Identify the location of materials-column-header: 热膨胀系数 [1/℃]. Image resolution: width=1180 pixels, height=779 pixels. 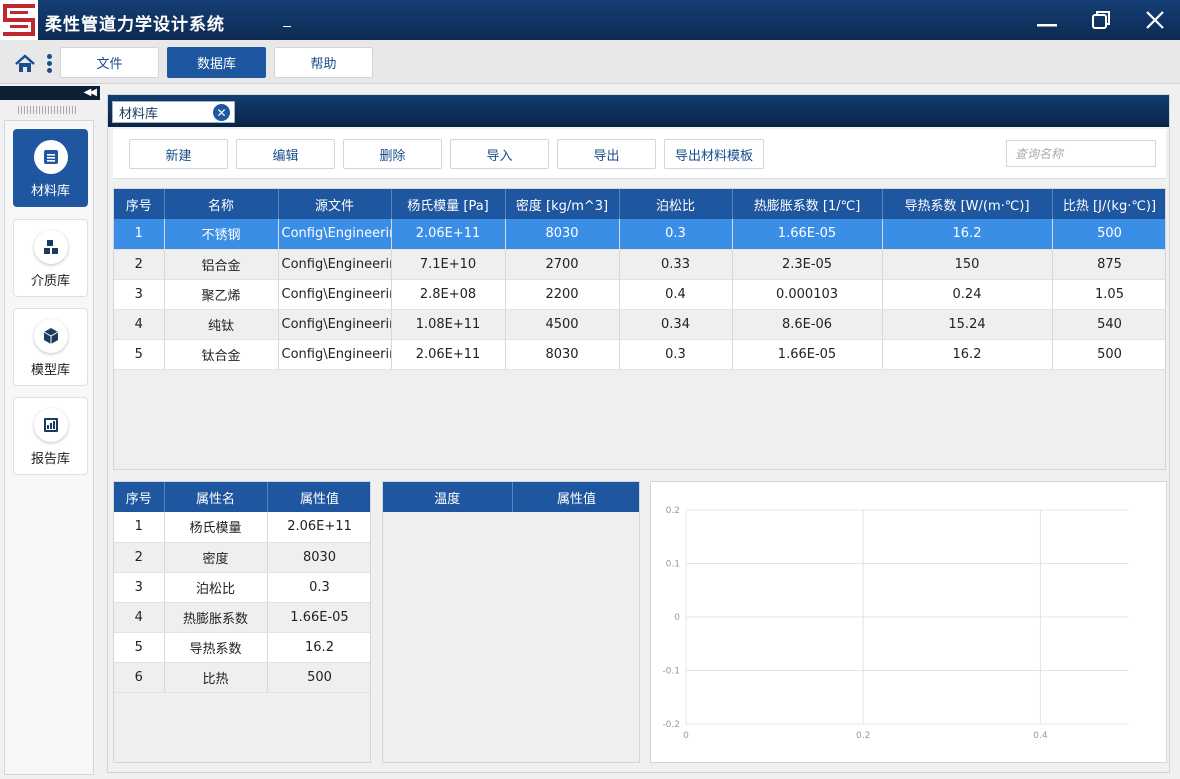
(807, 204).